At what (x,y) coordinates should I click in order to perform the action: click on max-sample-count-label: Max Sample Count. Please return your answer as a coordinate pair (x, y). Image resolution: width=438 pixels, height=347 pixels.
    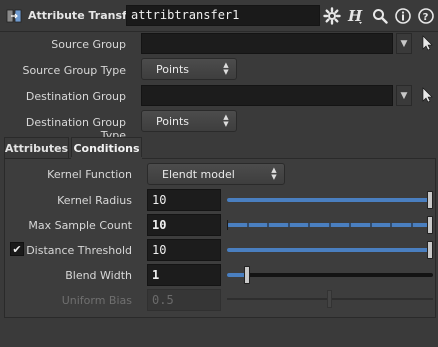
    Looking at the image, I should click on (80, 225).